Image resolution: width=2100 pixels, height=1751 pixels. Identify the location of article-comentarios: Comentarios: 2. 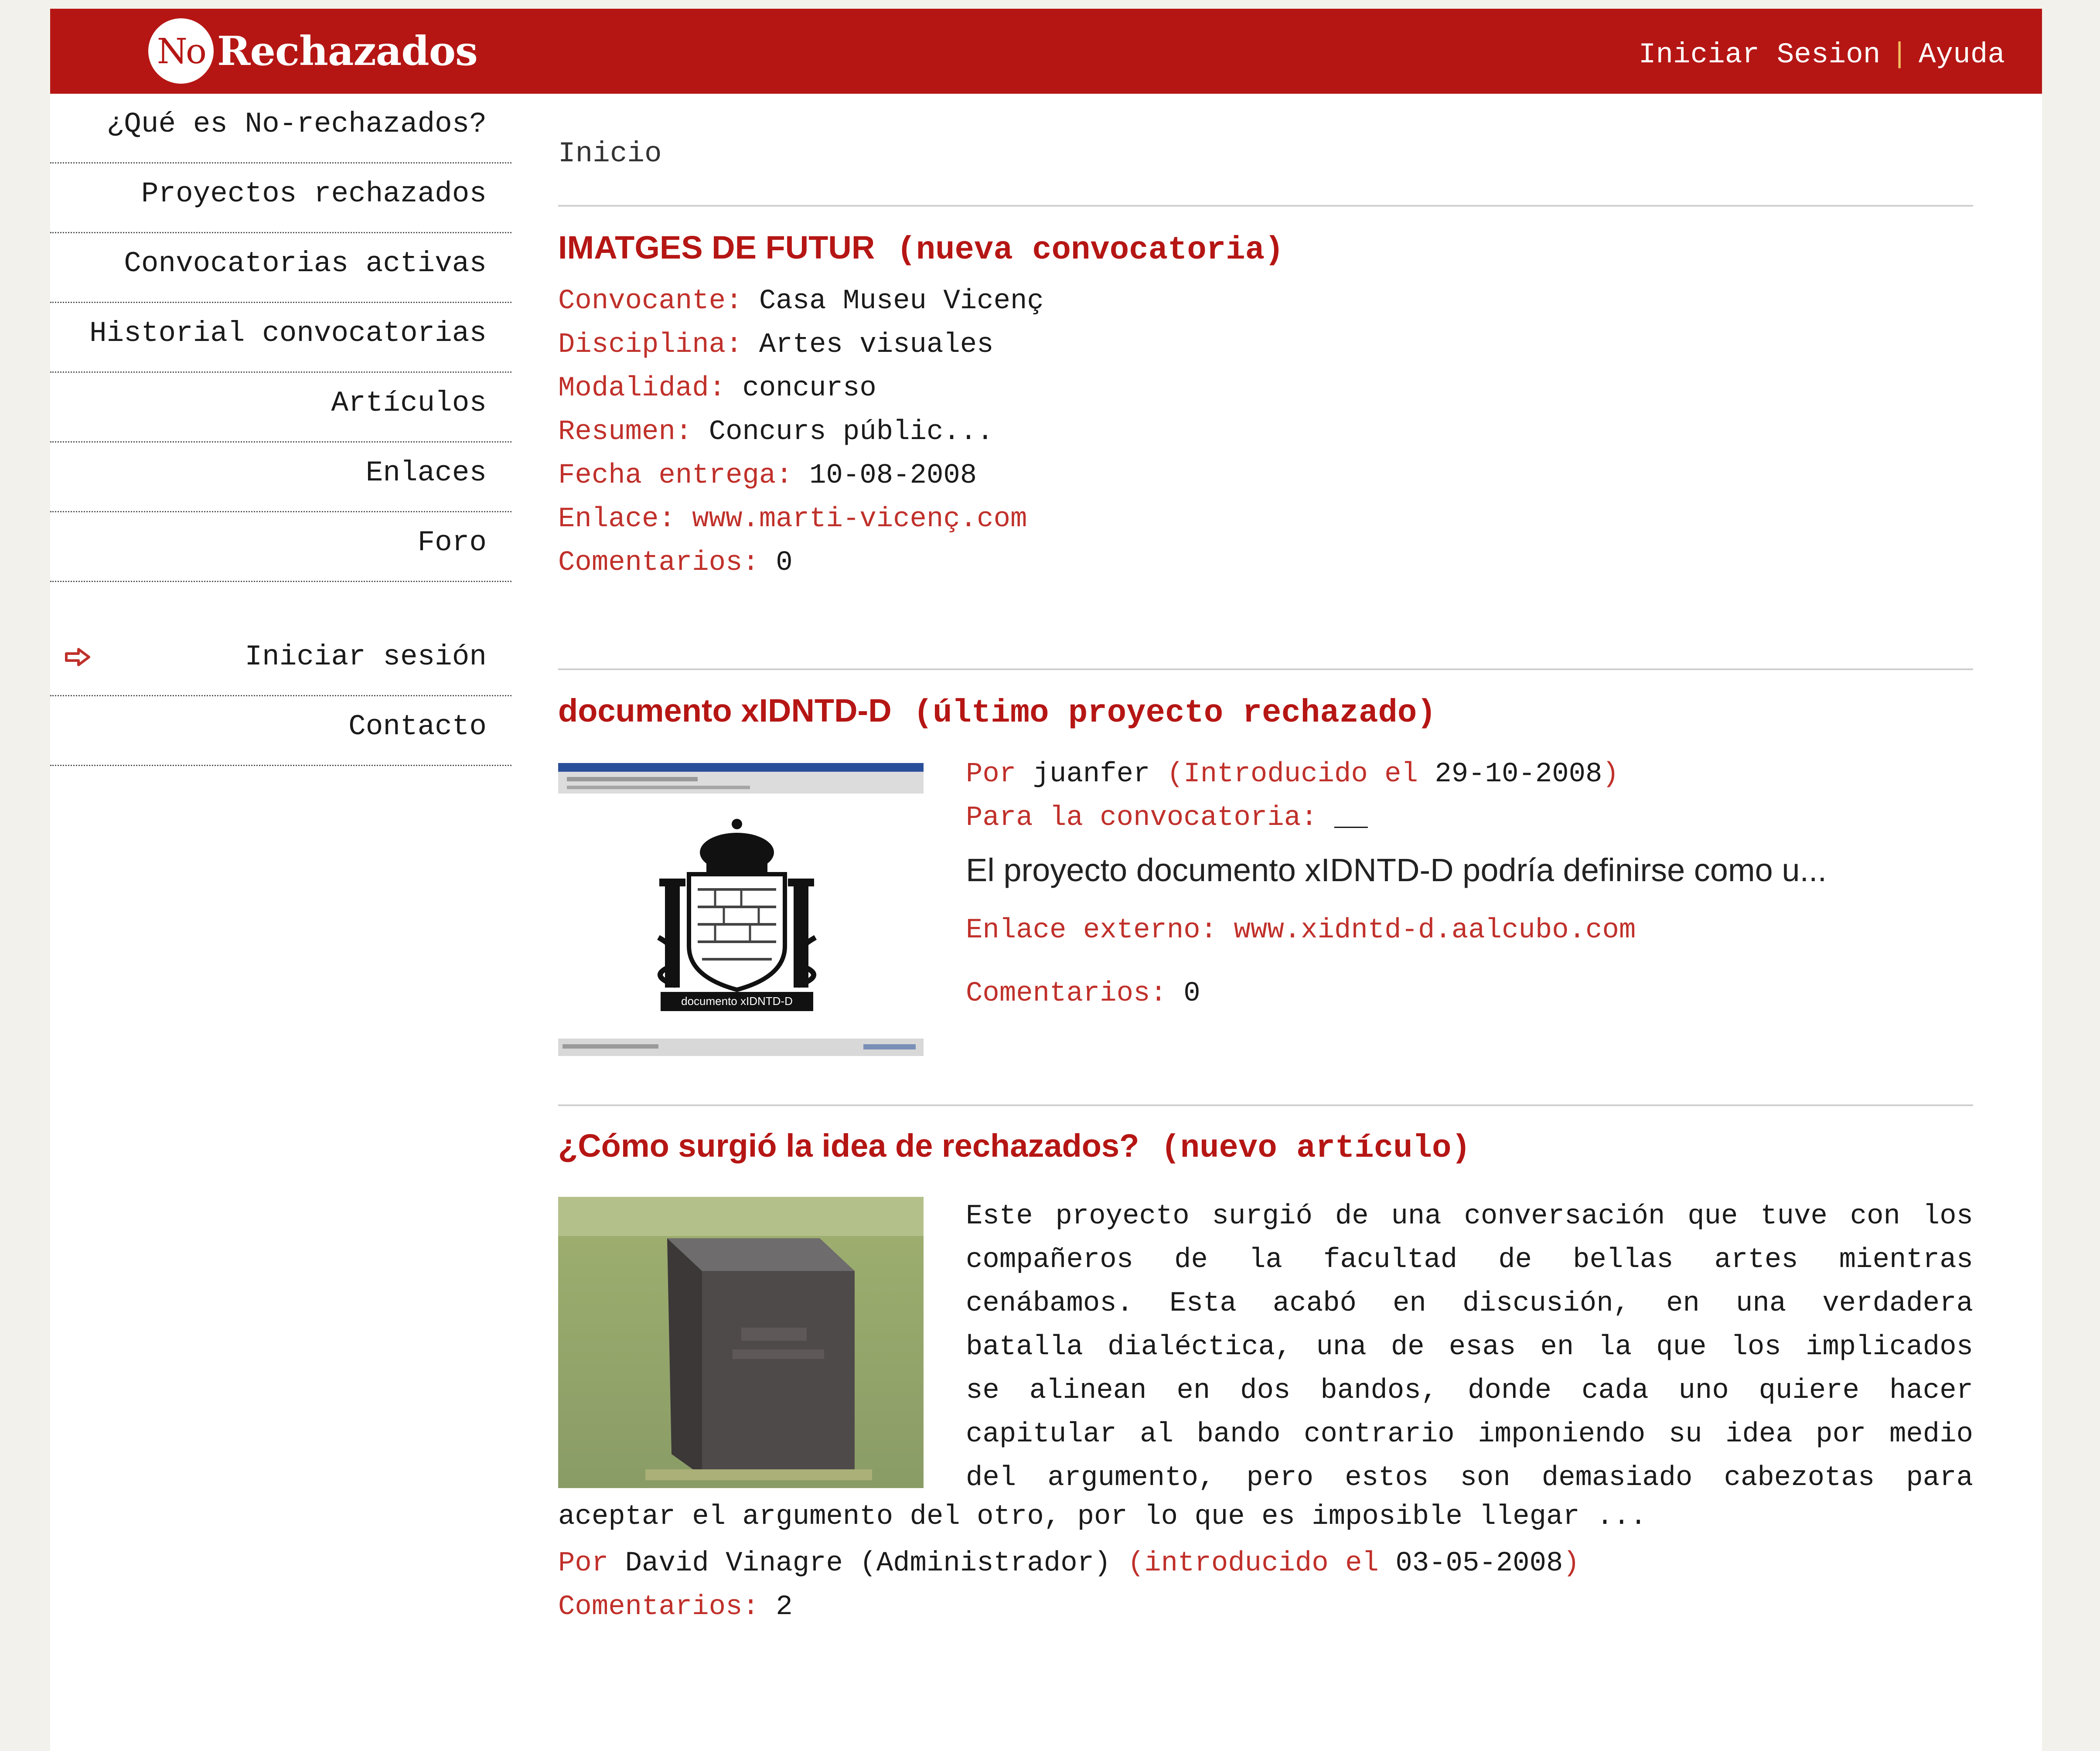
(675, 1607).